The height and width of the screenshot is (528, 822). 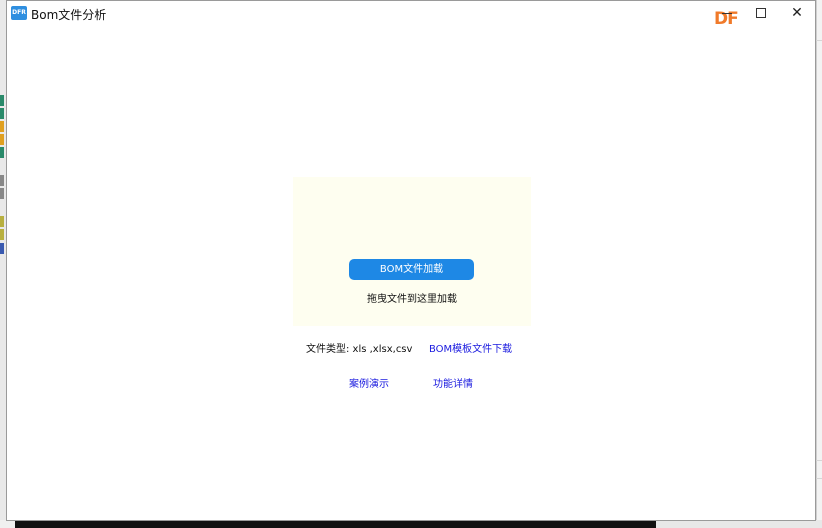 What do you see at coordinates (470, 347) in the screenshot?
I see `template-download-link: BOM模板文件下载` at bounding box center [470, 347].